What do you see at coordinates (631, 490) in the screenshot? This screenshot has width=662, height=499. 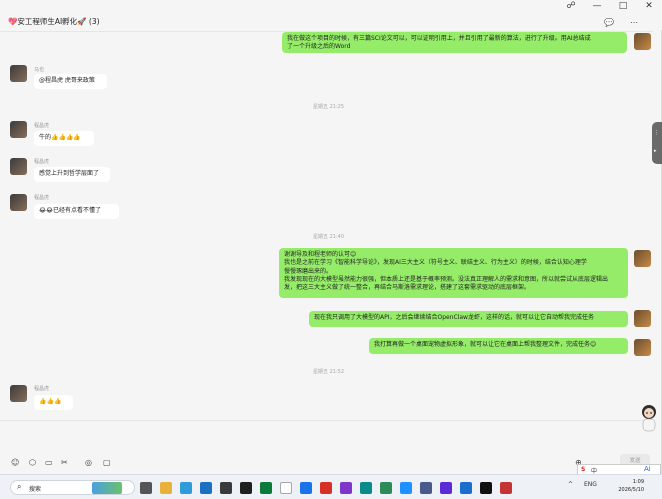 I see `date: 2026/5/10` at bounding box center [631, 490].